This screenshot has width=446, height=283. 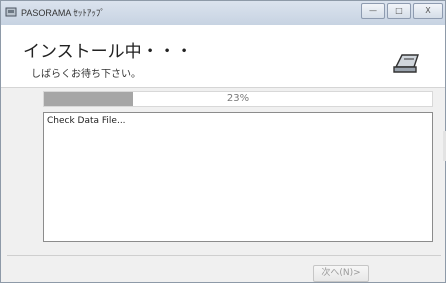 I want to click on maximize-button: □, so click(x=399, y=11).